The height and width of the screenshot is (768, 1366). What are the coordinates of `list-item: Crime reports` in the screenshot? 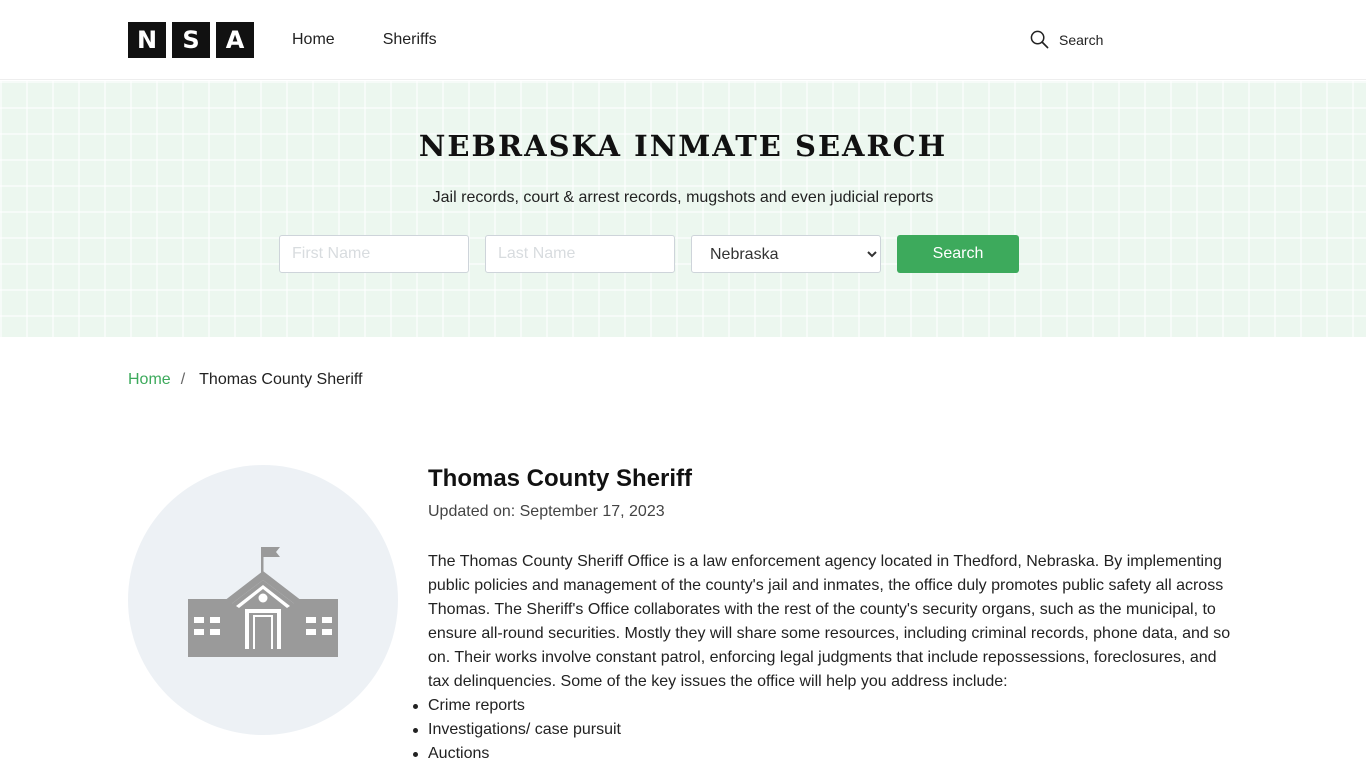 It's located at (825, 706).